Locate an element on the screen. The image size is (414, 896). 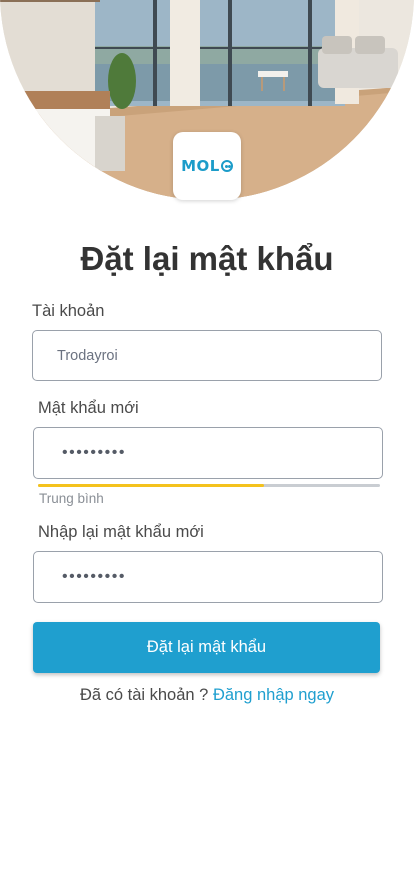
password-strength-bar is located at coordinates (209, 485).